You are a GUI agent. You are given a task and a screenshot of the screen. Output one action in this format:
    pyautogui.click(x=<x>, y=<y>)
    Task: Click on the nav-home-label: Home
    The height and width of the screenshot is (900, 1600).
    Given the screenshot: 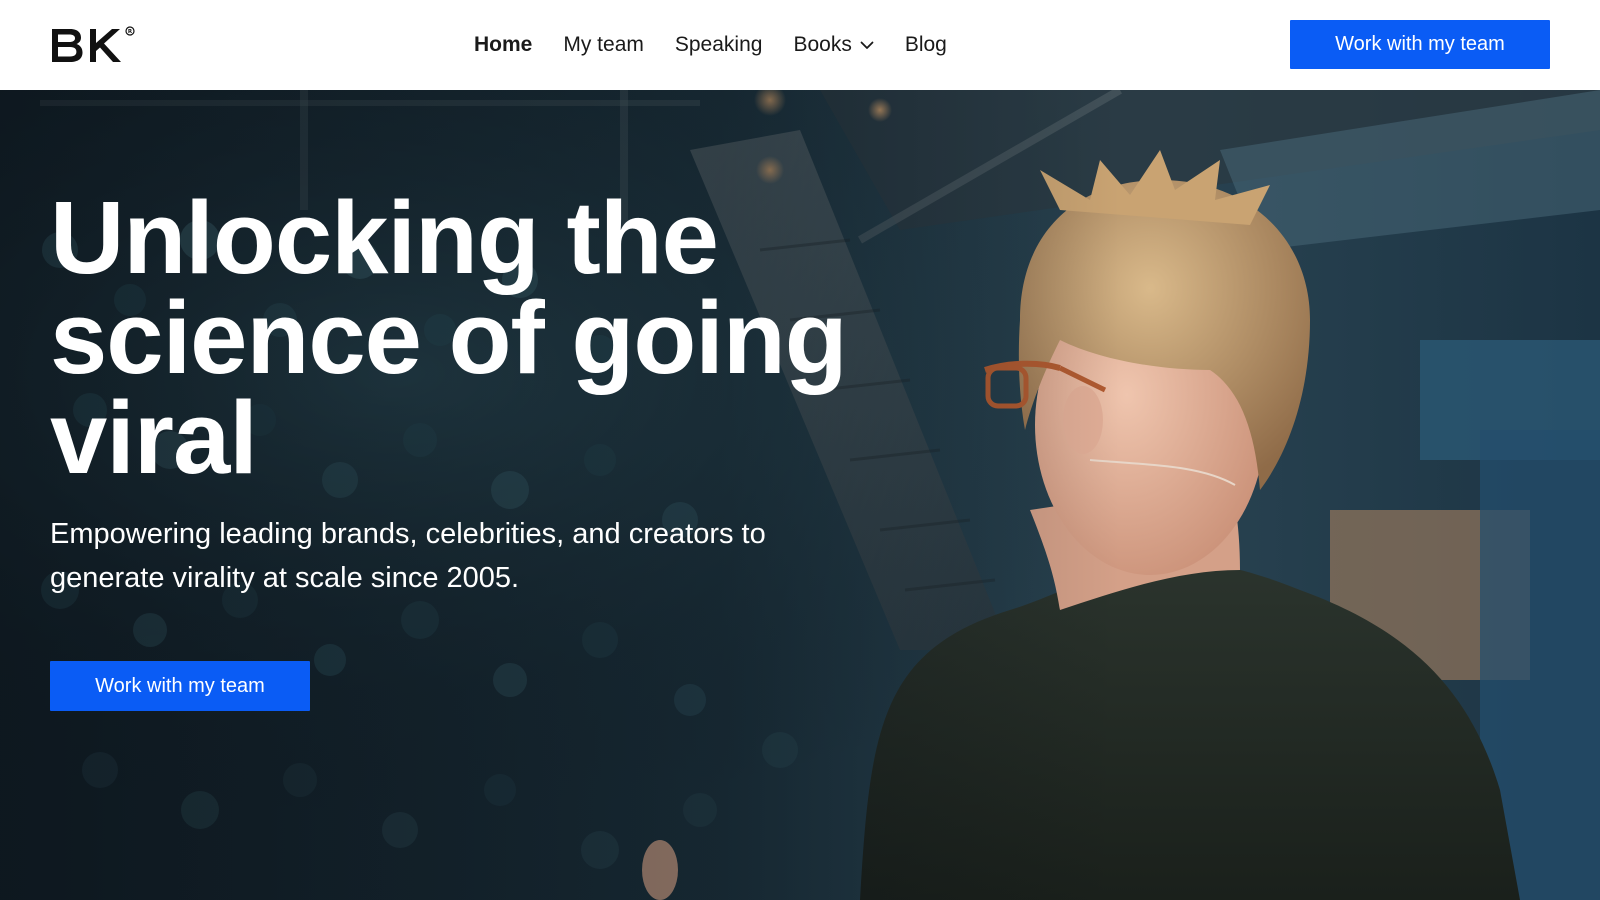 What is the action you would take?
    pyautogui.click(x=503, y=44)
    